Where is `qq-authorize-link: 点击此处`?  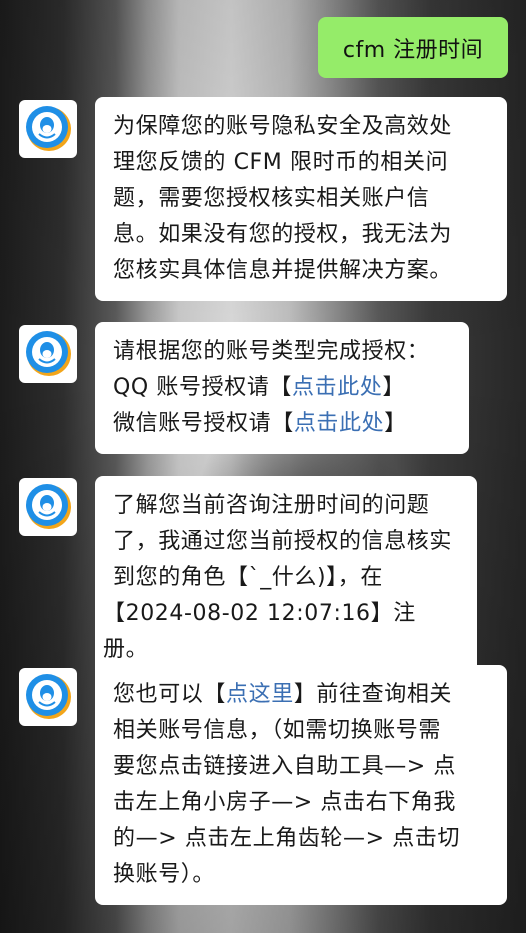 qq-authorize-link: 点击此处 is located at coordinates (337, 387).